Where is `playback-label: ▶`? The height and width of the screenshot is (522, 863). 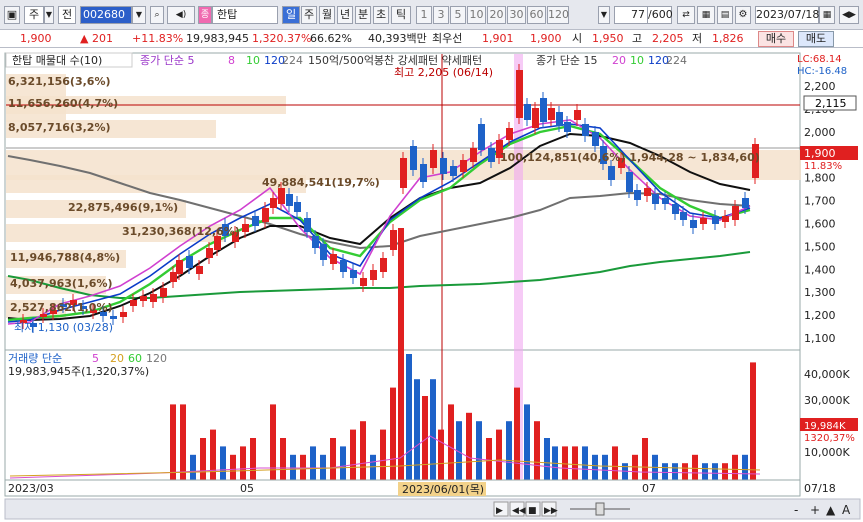
playback-label: ▶ is located at coordinates (499, 511).